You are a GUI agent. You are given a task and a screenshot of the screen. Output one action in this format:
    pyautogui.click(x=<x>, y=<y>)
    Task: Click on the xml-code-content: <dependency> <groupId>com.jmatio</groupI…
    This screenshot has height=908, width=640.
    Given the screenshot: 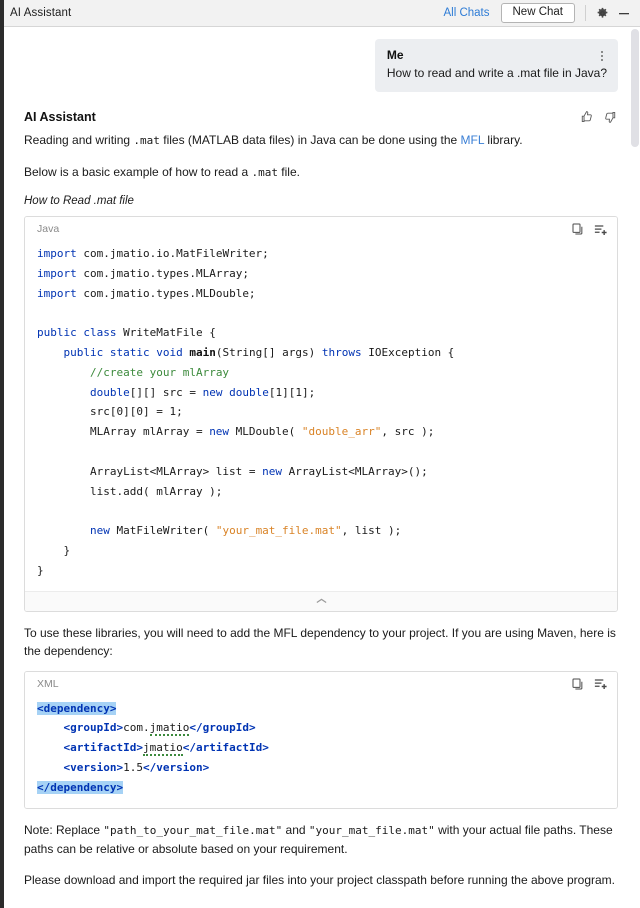 What is the action you would take?
    pyautogui.click(x=321, y=751)
    